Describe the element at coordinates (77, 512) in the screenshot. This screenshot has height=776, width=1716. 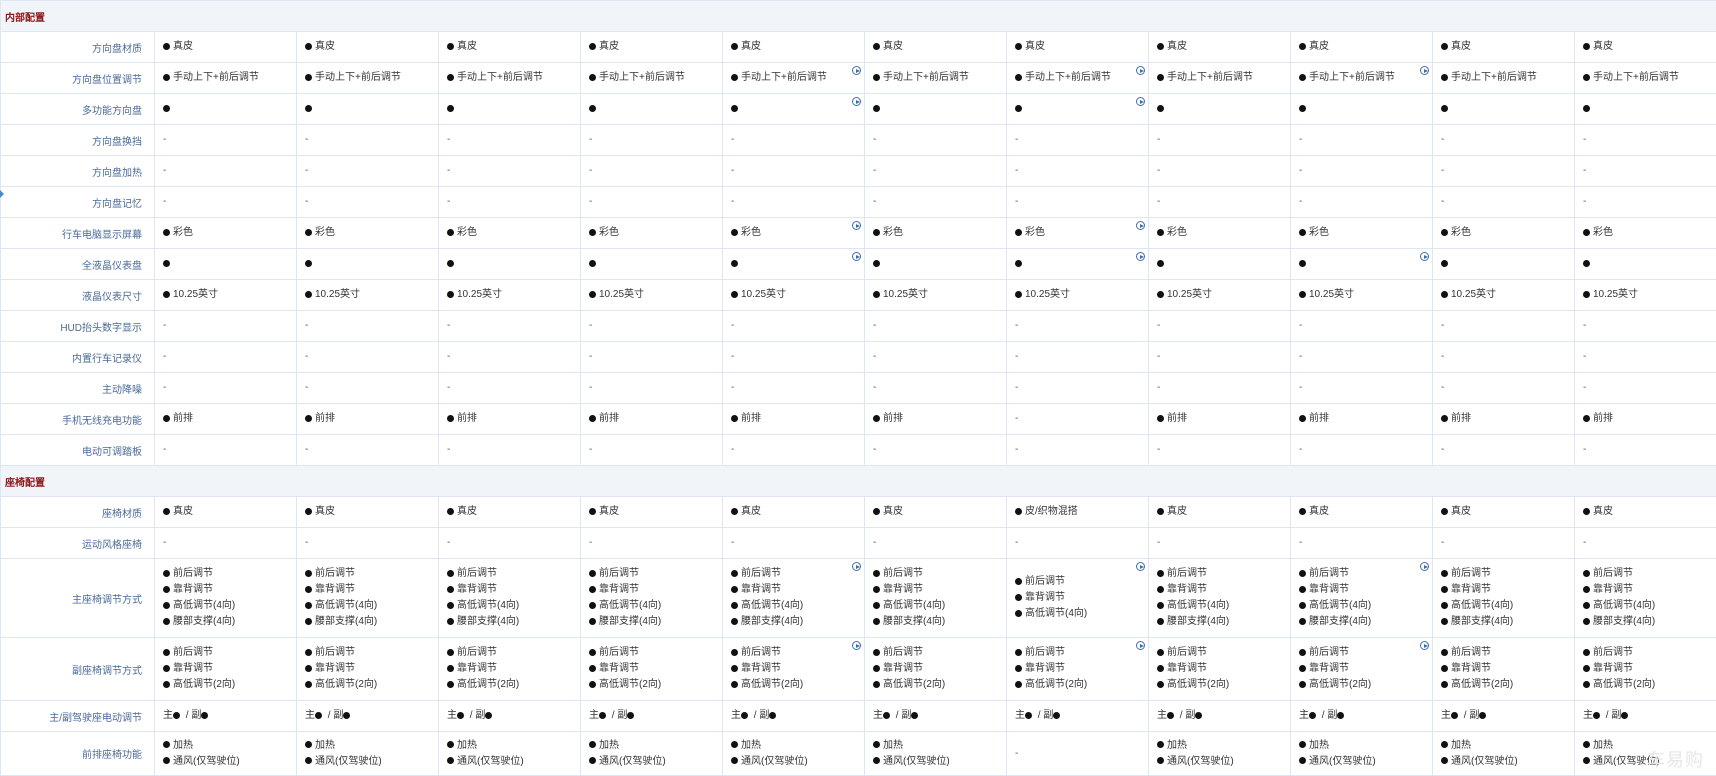
I see `spec-label: 座椅材质` at that location.